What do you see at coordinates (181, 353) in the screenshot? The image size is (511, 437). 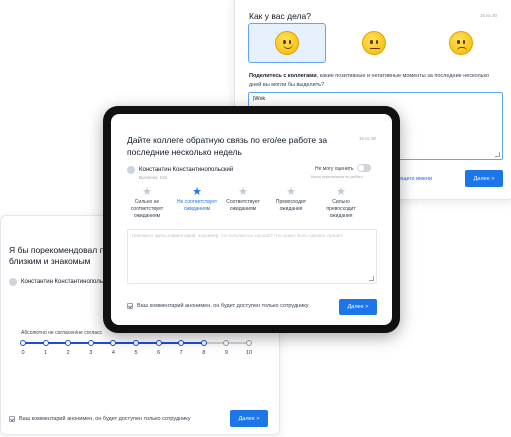 I see `scale-number: 7` at bounding box center [181, 353].